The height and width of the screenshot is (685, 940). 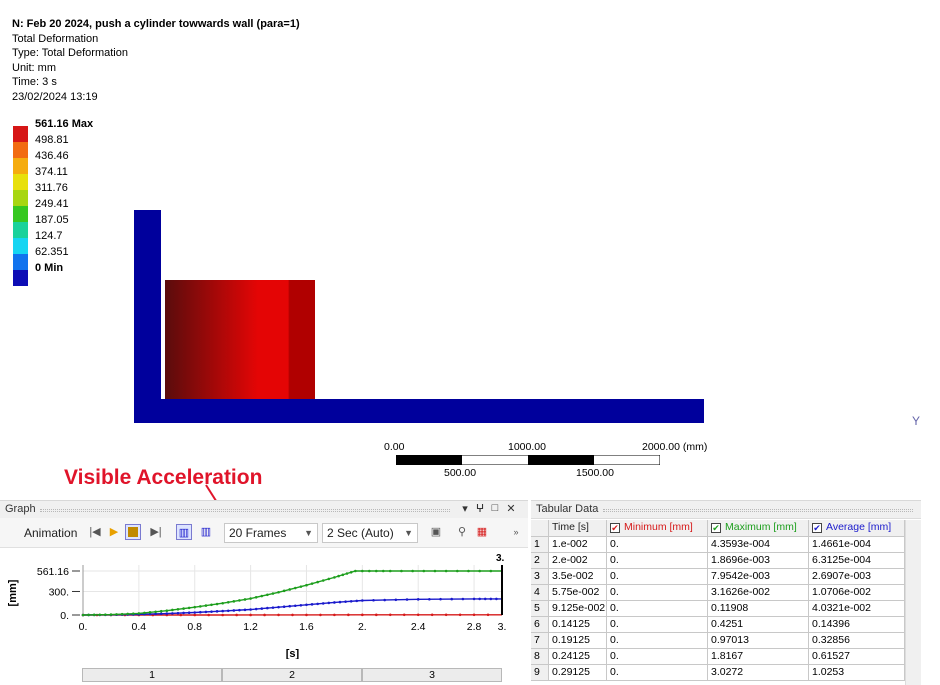 What do you see at coordinates (718, 577) in the screenshot?
I see `table-row: 33.5e-0020.7.9542e-0032.6907e-003` at bounding box center [718, 577].